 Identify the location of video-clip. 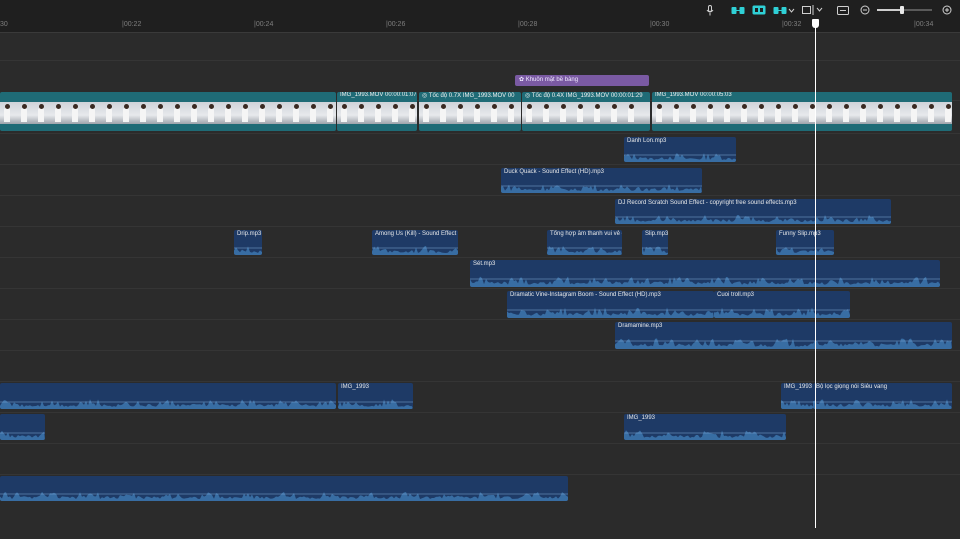
(168, 111).